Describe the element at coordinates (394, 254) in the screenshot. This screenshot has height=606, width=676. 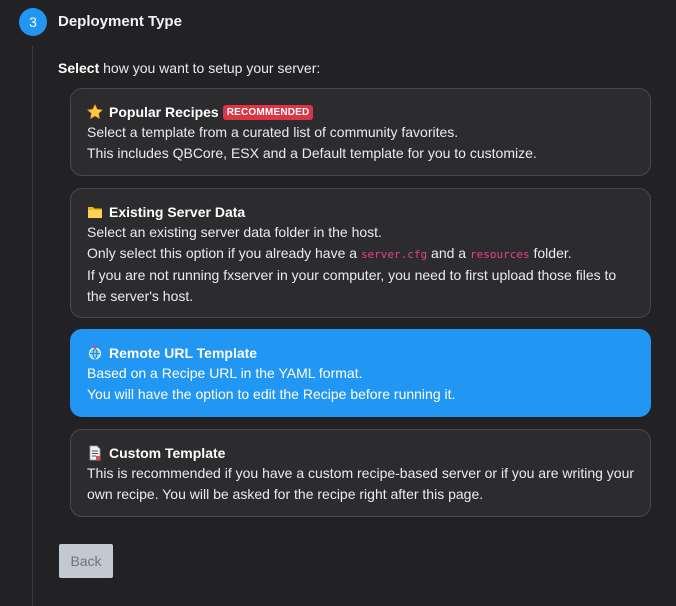
I see `code-server-cfg: server.cfg` at that location.